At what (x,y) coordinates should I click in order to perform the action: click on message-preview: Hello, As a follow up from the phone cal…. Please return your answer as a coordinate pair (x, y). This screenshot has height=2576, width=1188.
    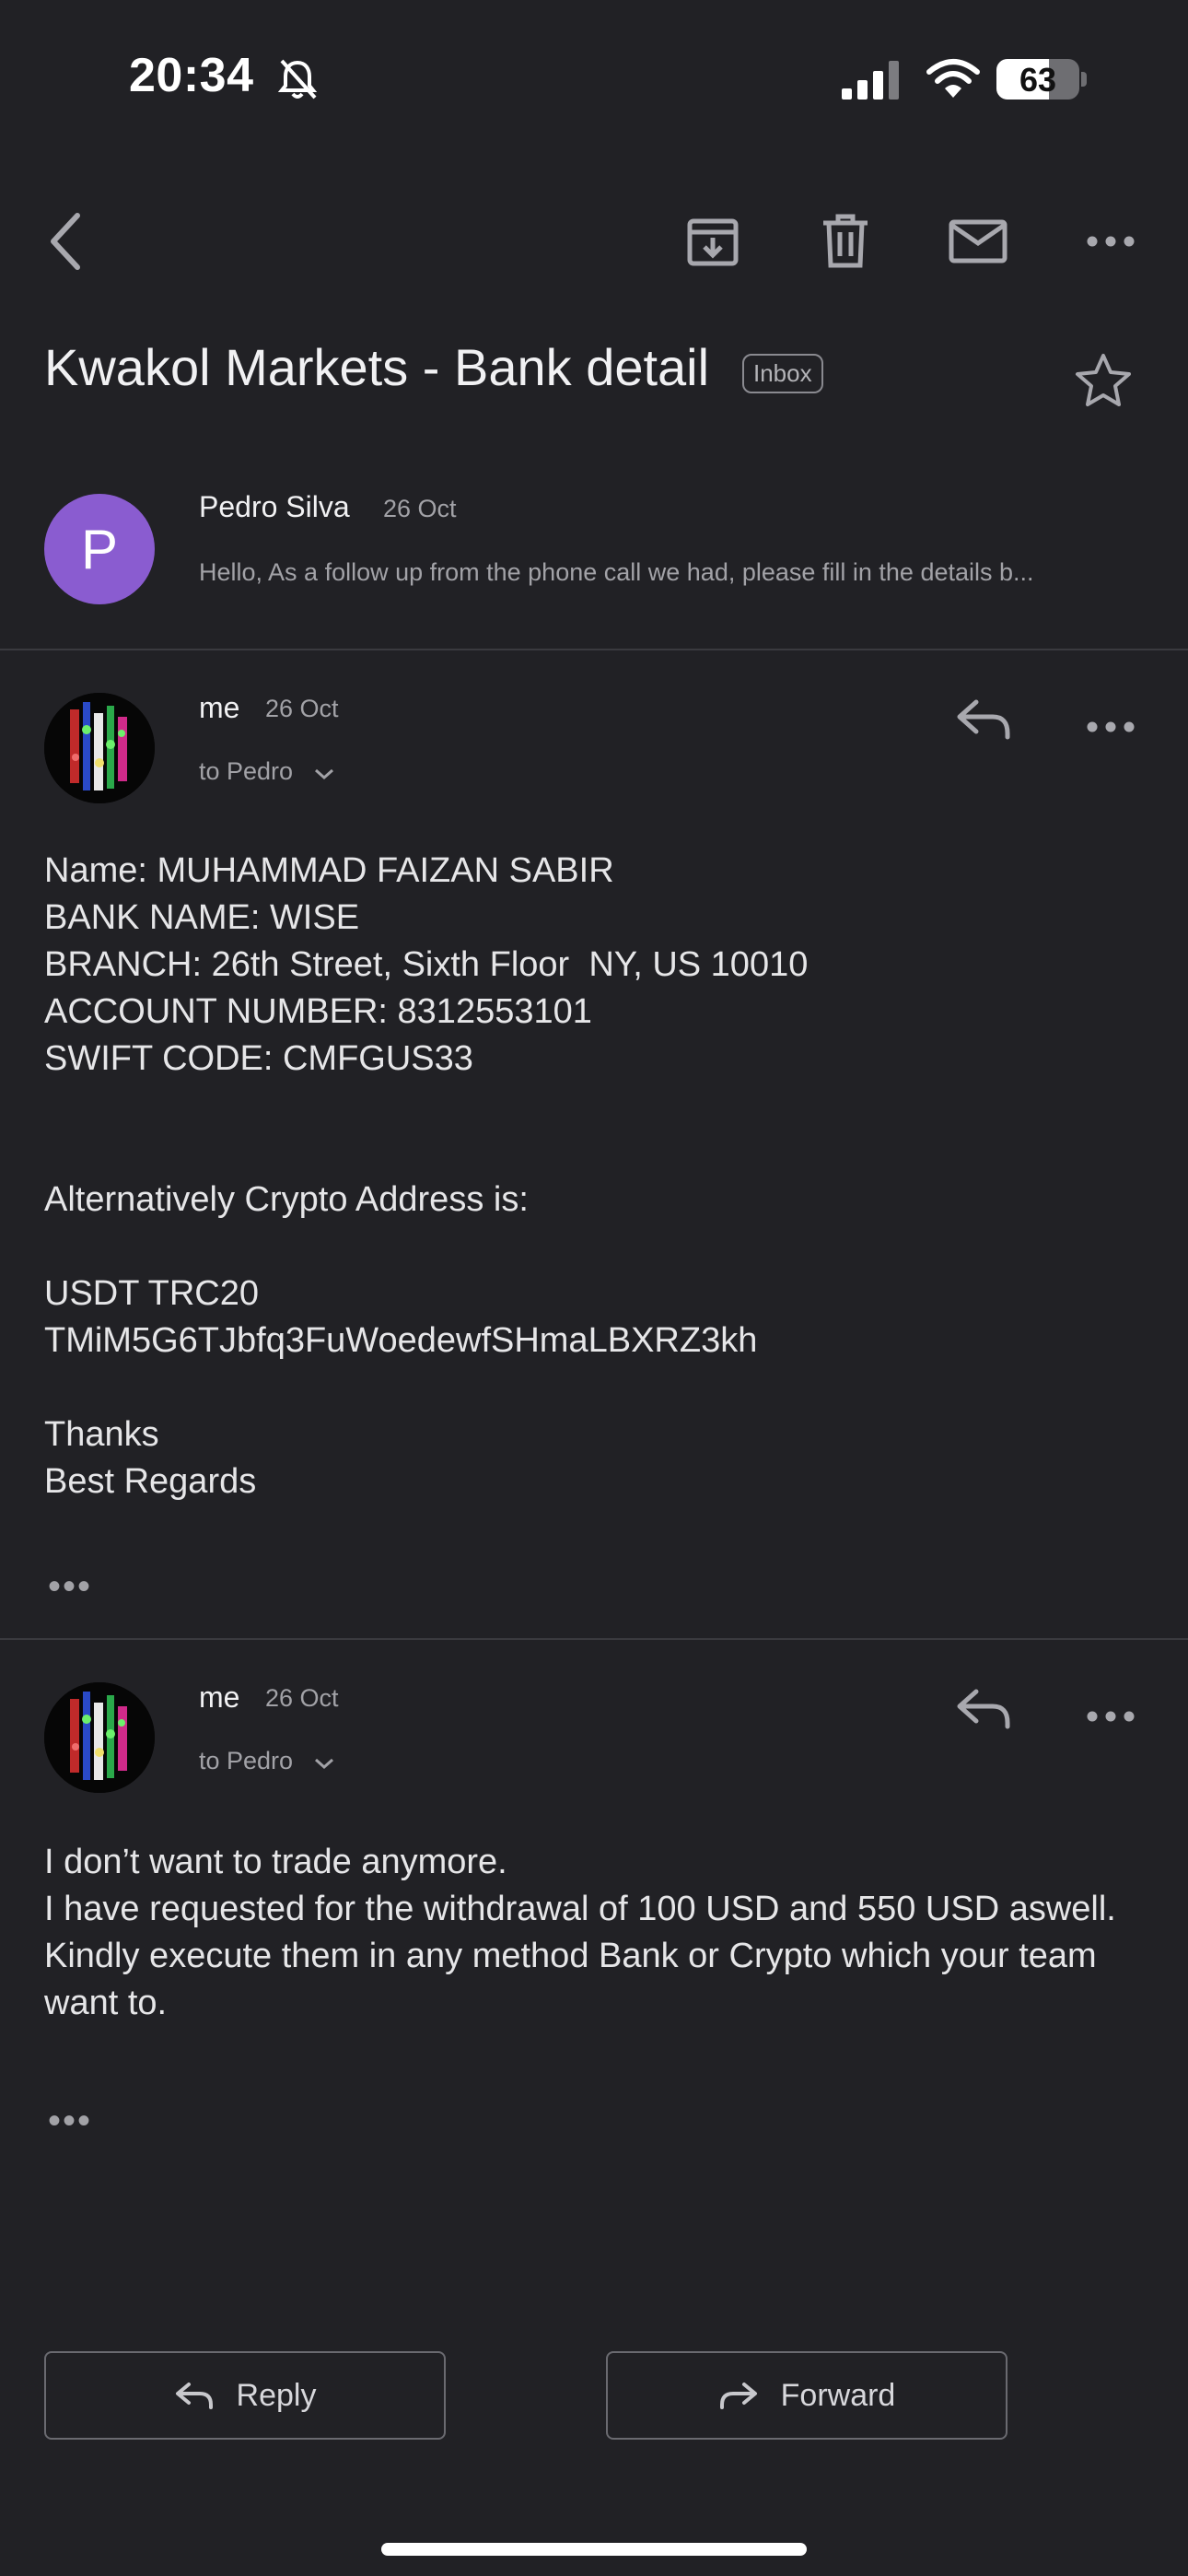
    Looking at the image, I should click on (616, 572).